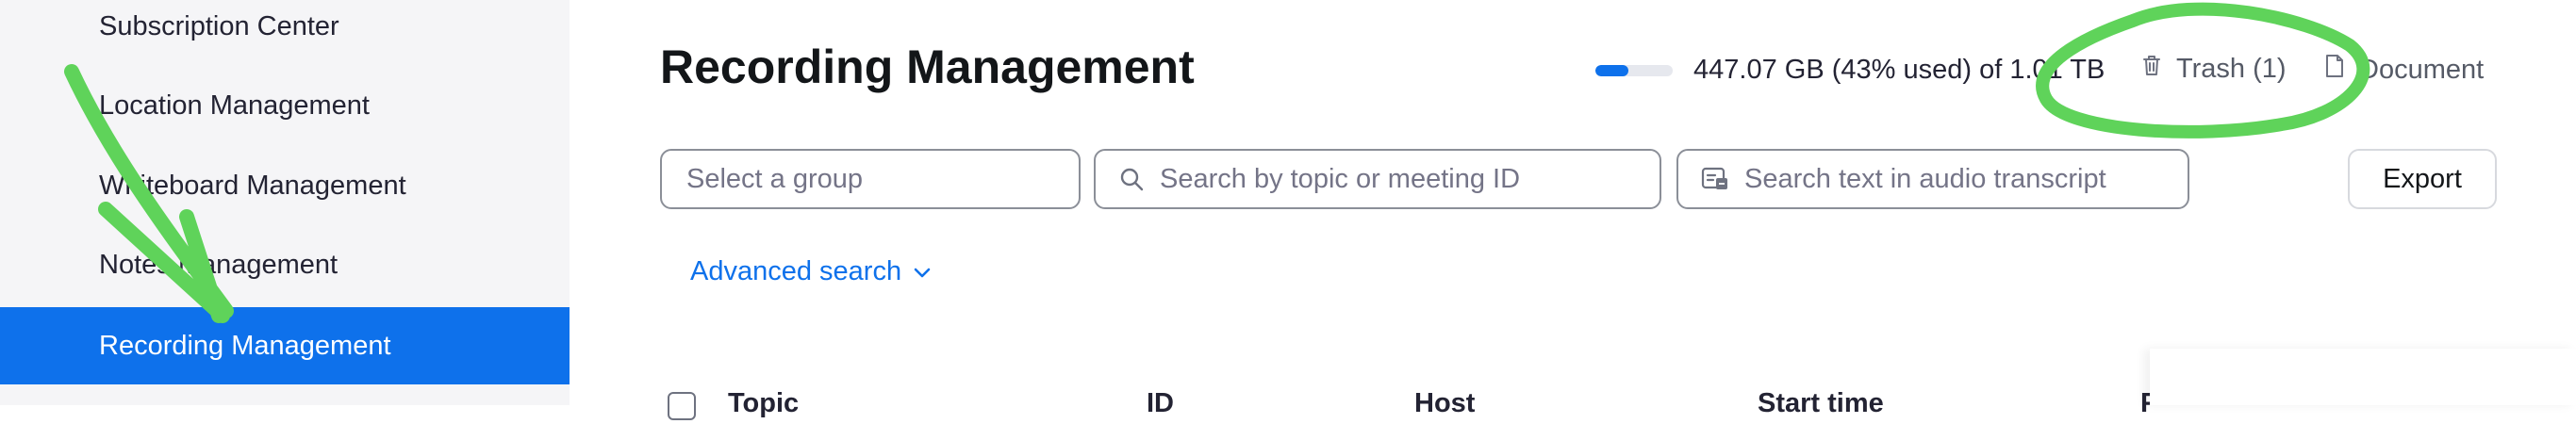 The image size is (2576, 424). I want to click on document-link: Document, so click(2403, 70).